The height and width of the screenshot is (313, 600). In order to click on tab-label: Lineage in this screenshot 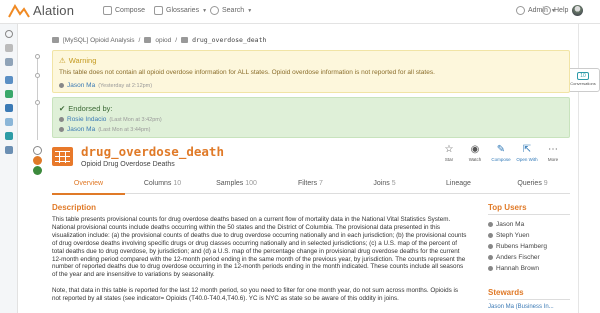, I will do `click(458, 183)`.